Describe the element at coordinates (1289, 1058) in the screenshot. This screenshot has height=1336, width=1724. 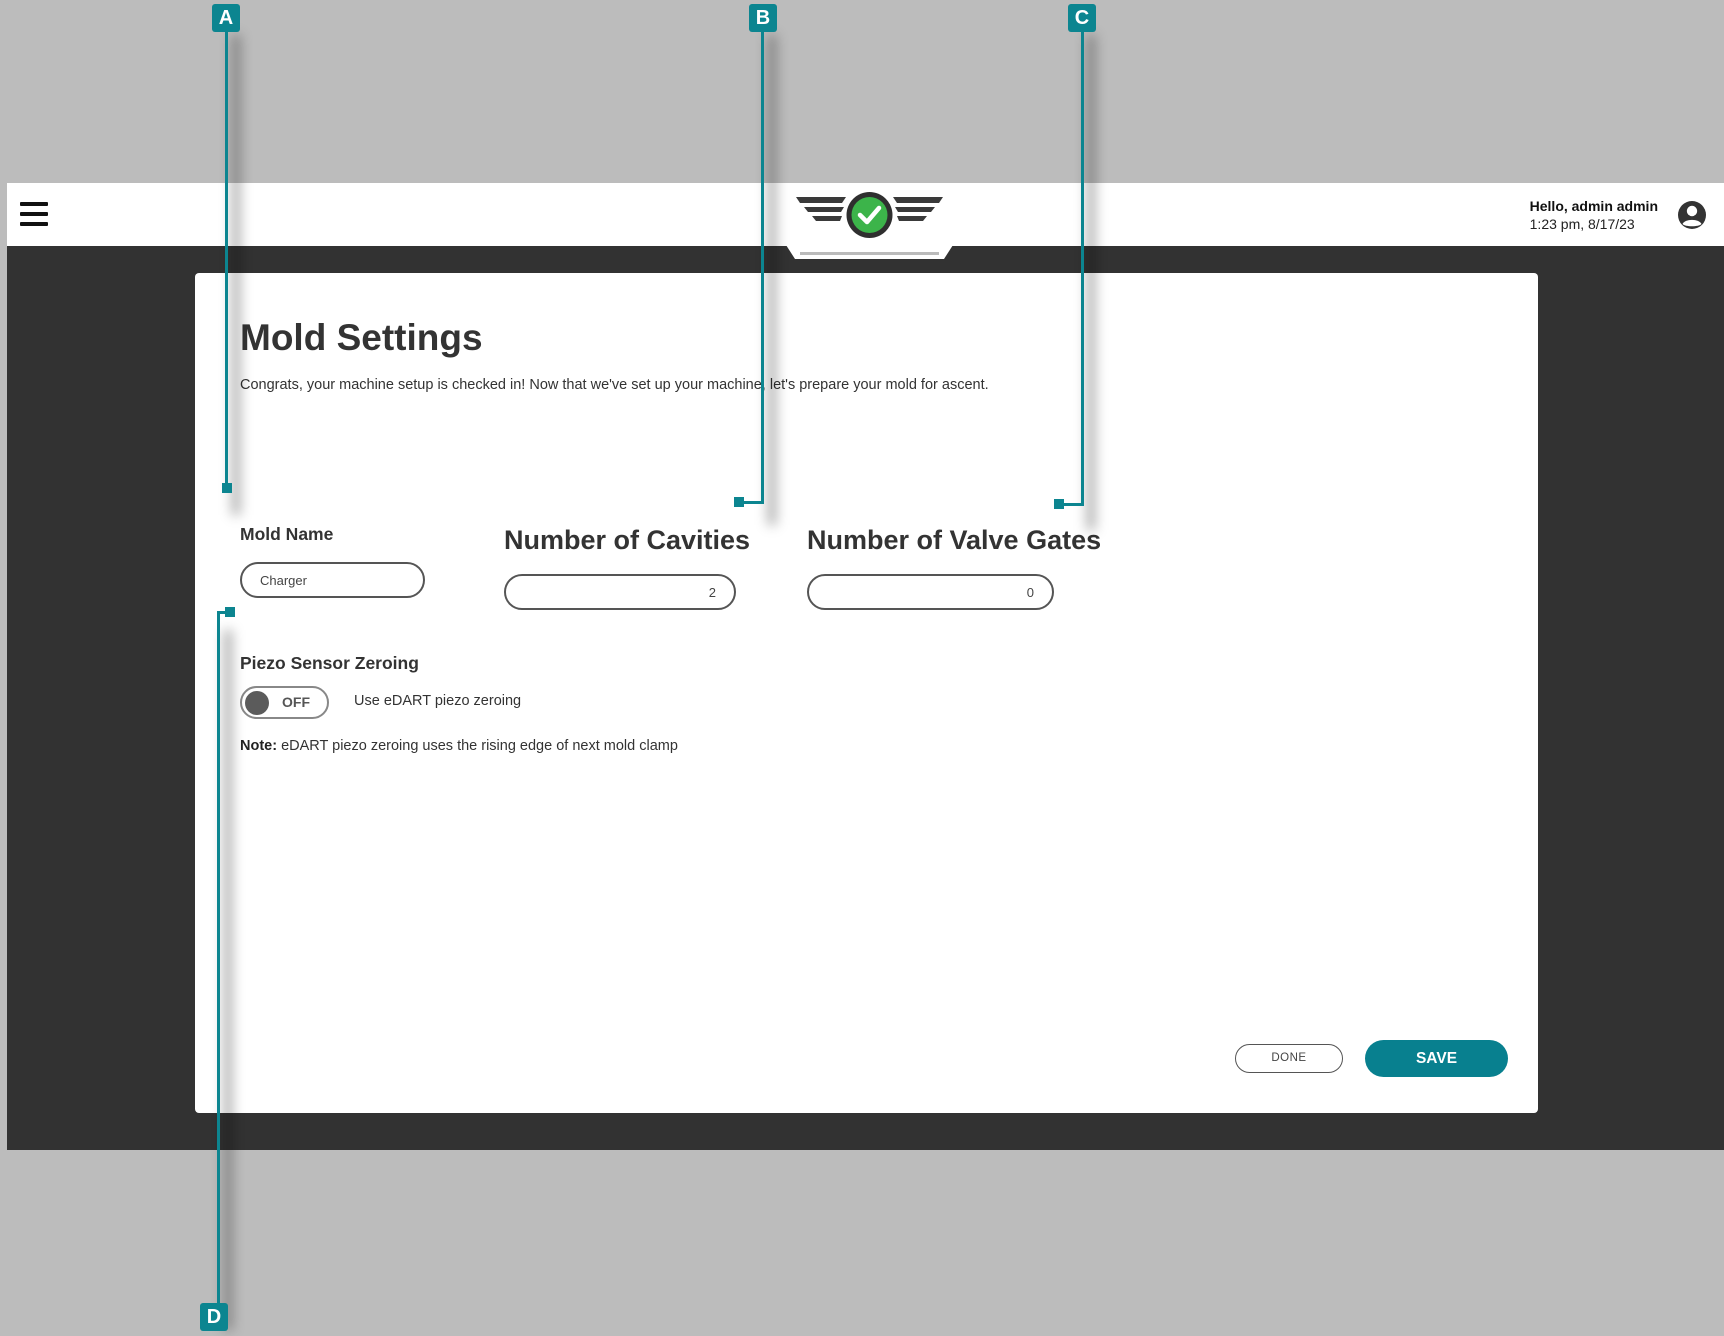
I see `done-button: DONE` at that location.